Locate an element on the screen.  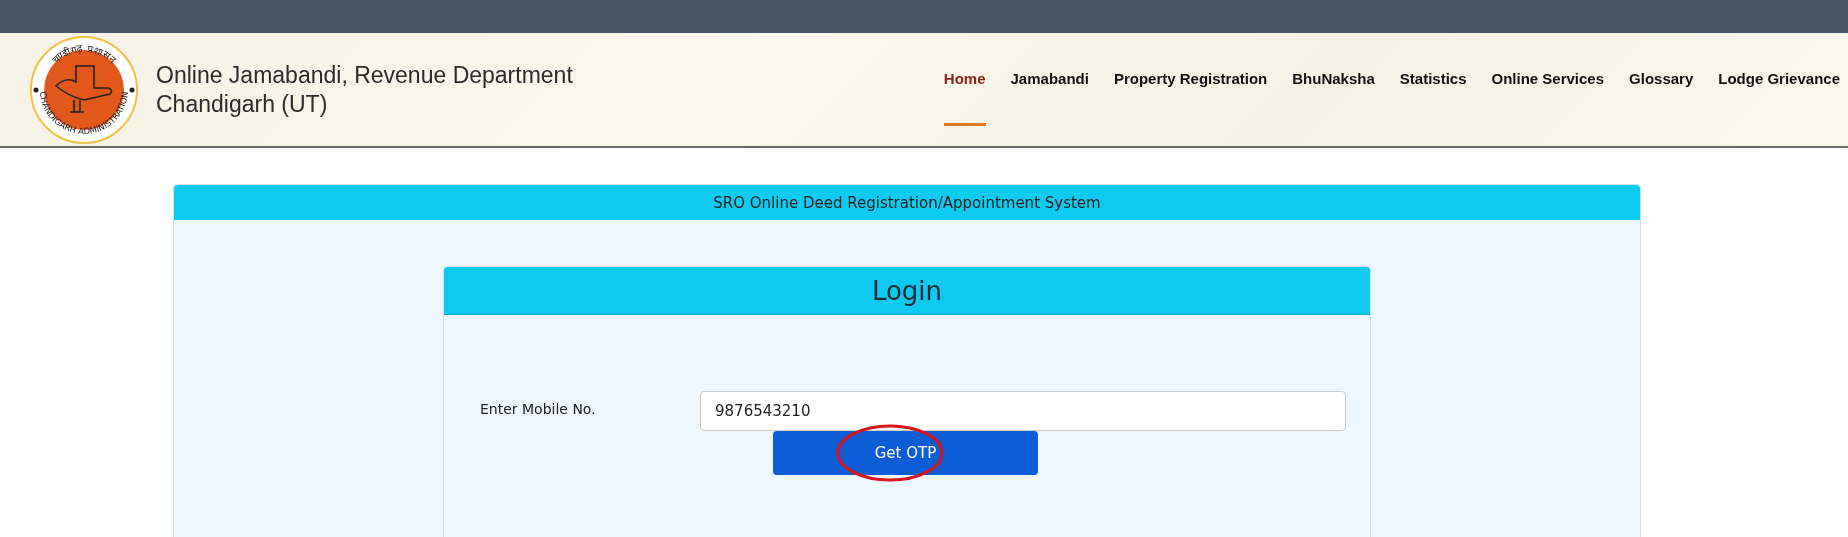
login-title: Login is located at coordinates (907, 291).